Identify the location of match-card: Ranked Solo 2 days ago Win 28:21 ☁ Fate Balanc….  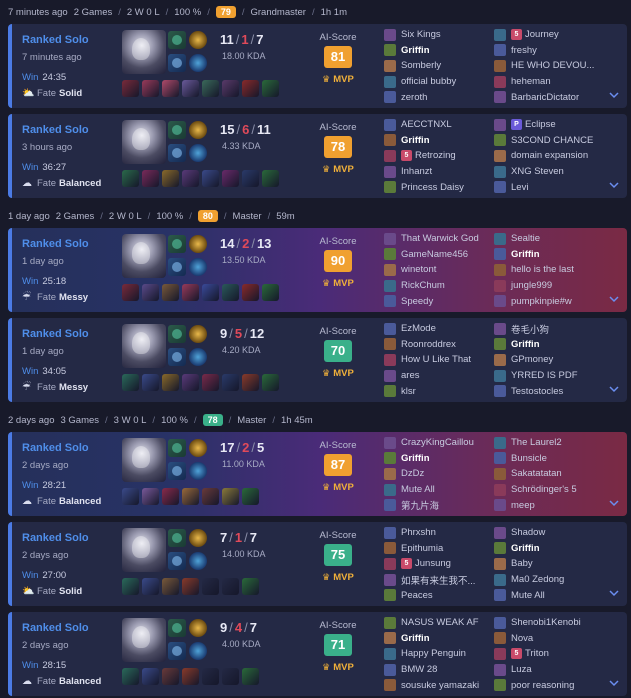
(317, 474).